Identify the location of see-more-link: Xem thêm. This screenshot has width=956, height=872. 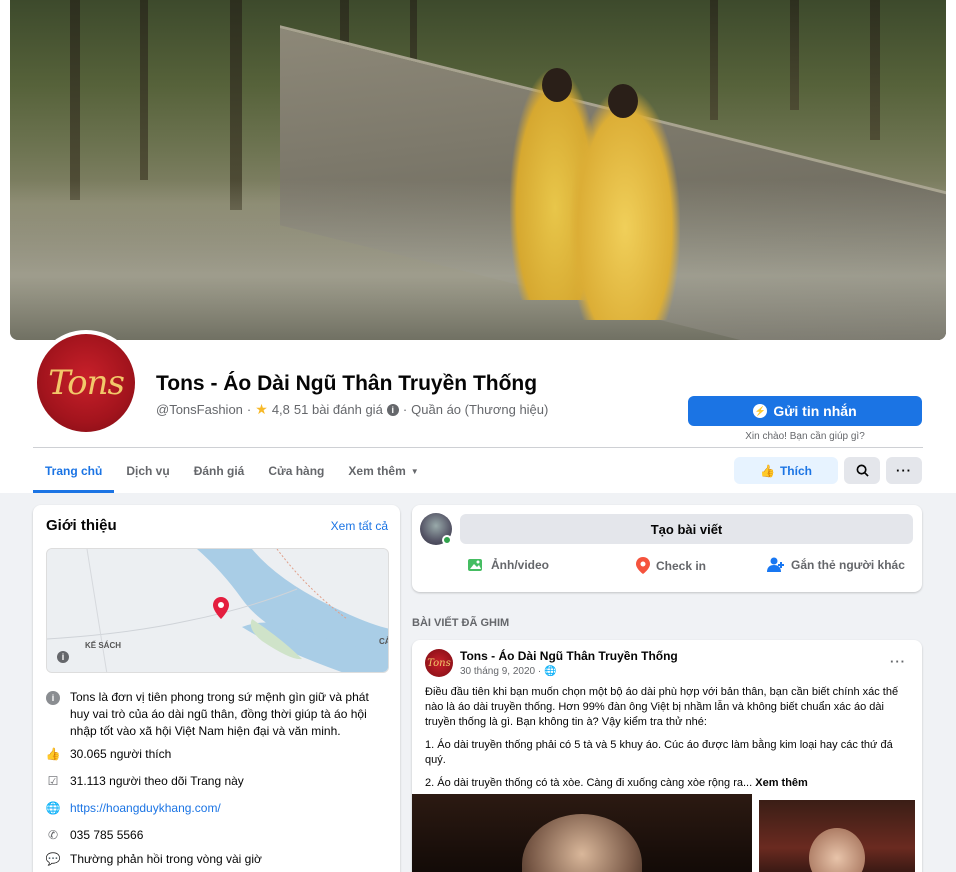
(781, 783).